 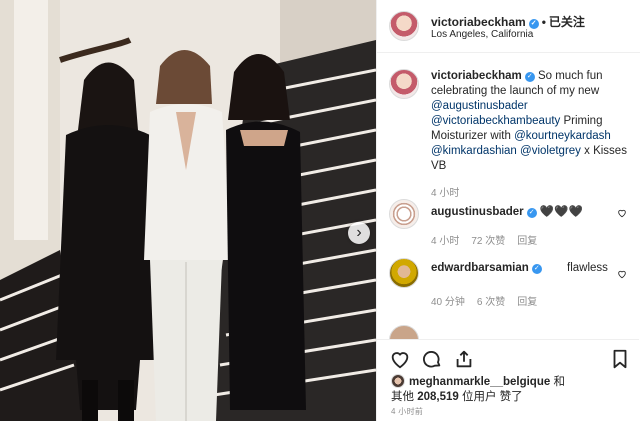 I want to click on likes-count: 208,519, so click(x=438, y=397).